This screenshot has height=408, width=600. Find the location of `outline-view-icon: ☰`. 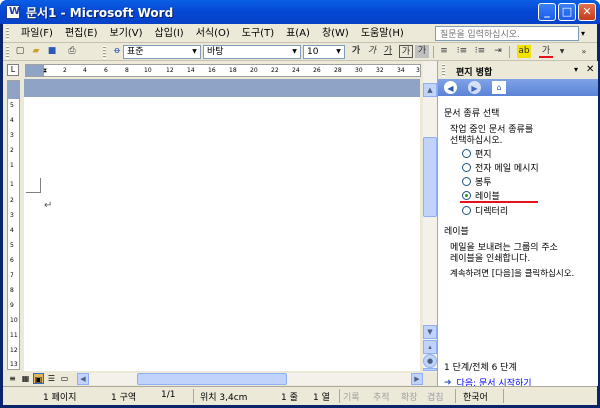

outline-view-icon: ☰ is located at coordinates (51, 378).